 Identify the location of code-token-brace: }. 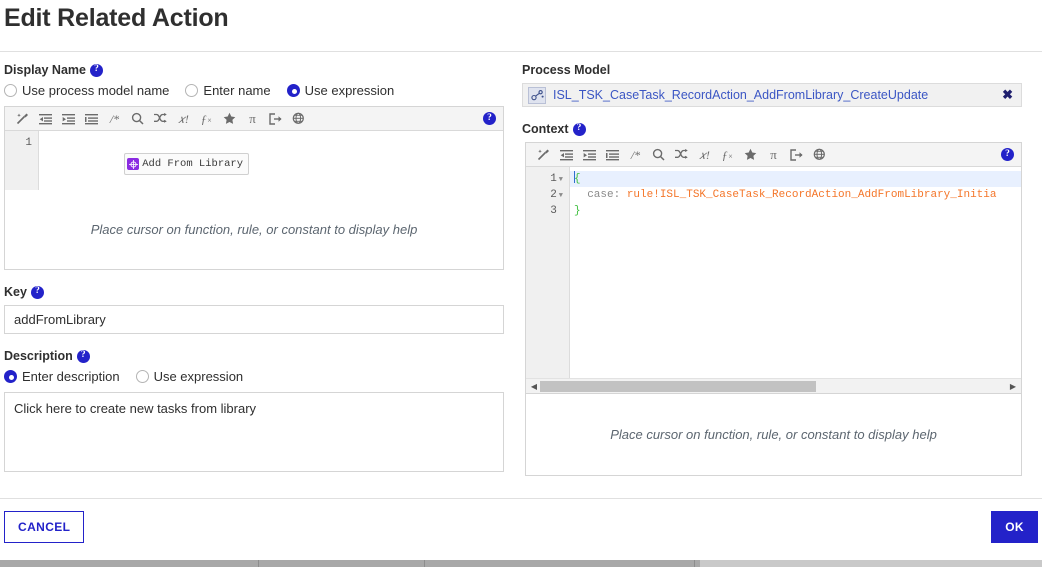
(577, 211).